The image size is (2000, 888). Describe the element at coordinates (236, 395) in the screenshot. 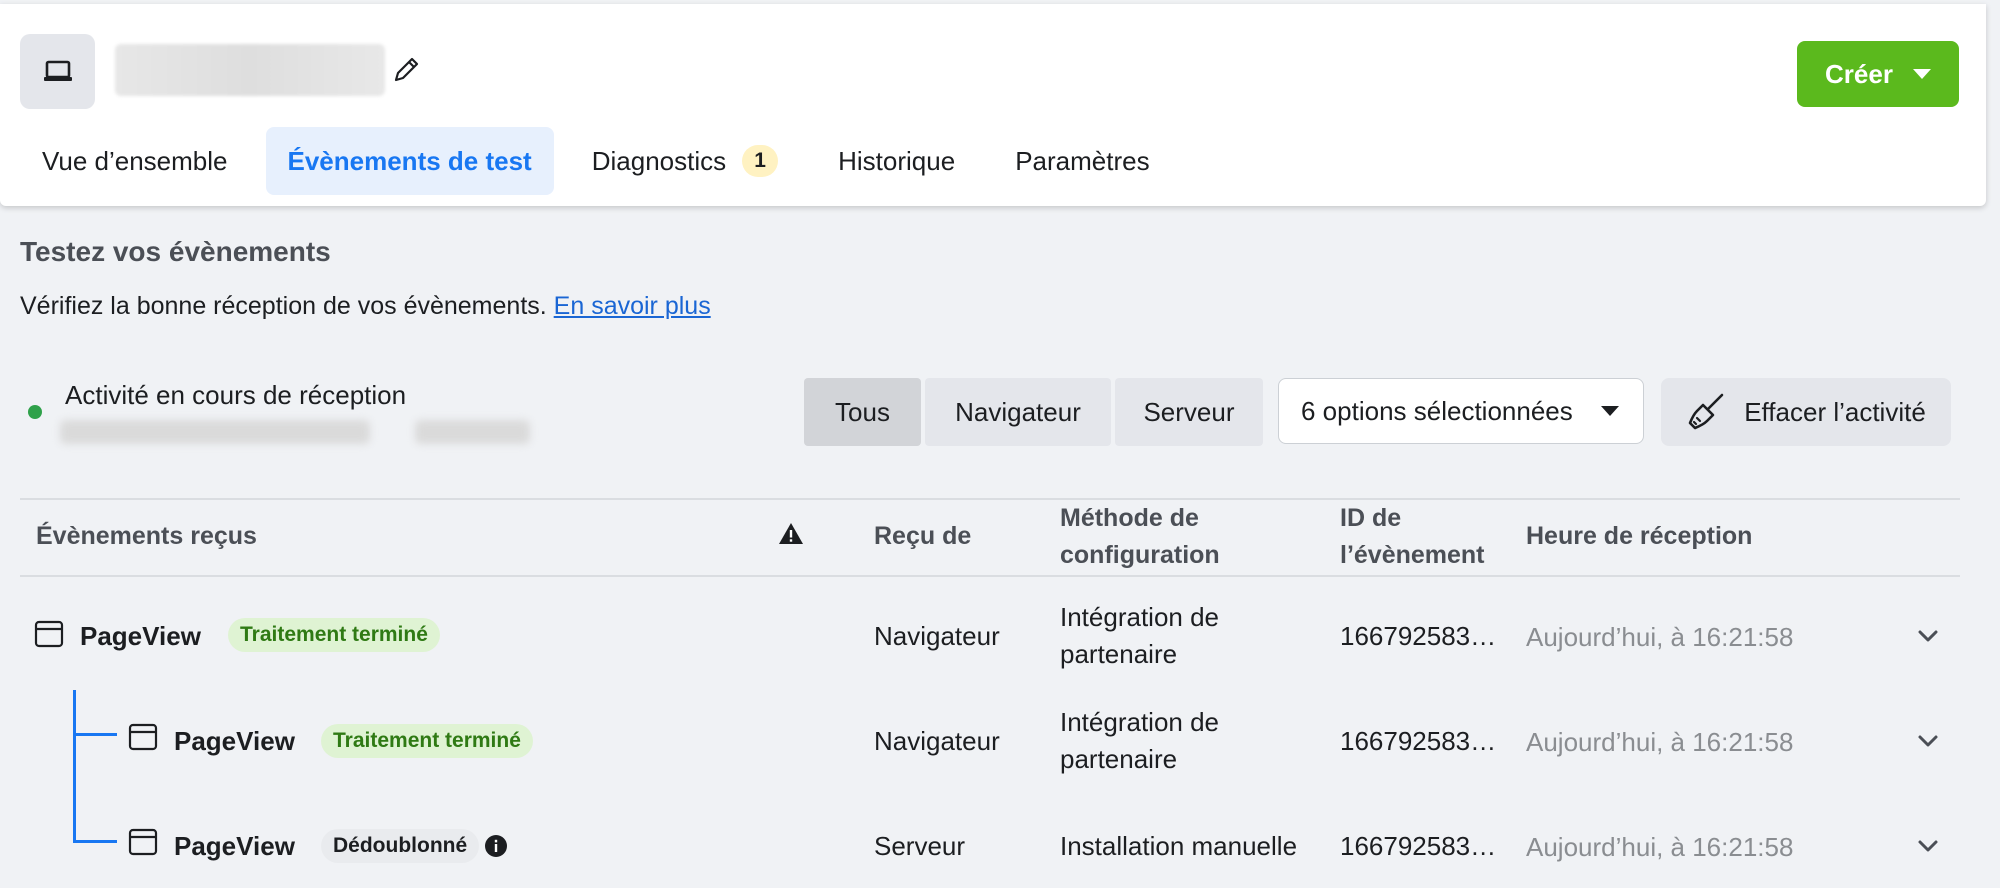

I see `activity-label: Activité en cours de réception` at that location.